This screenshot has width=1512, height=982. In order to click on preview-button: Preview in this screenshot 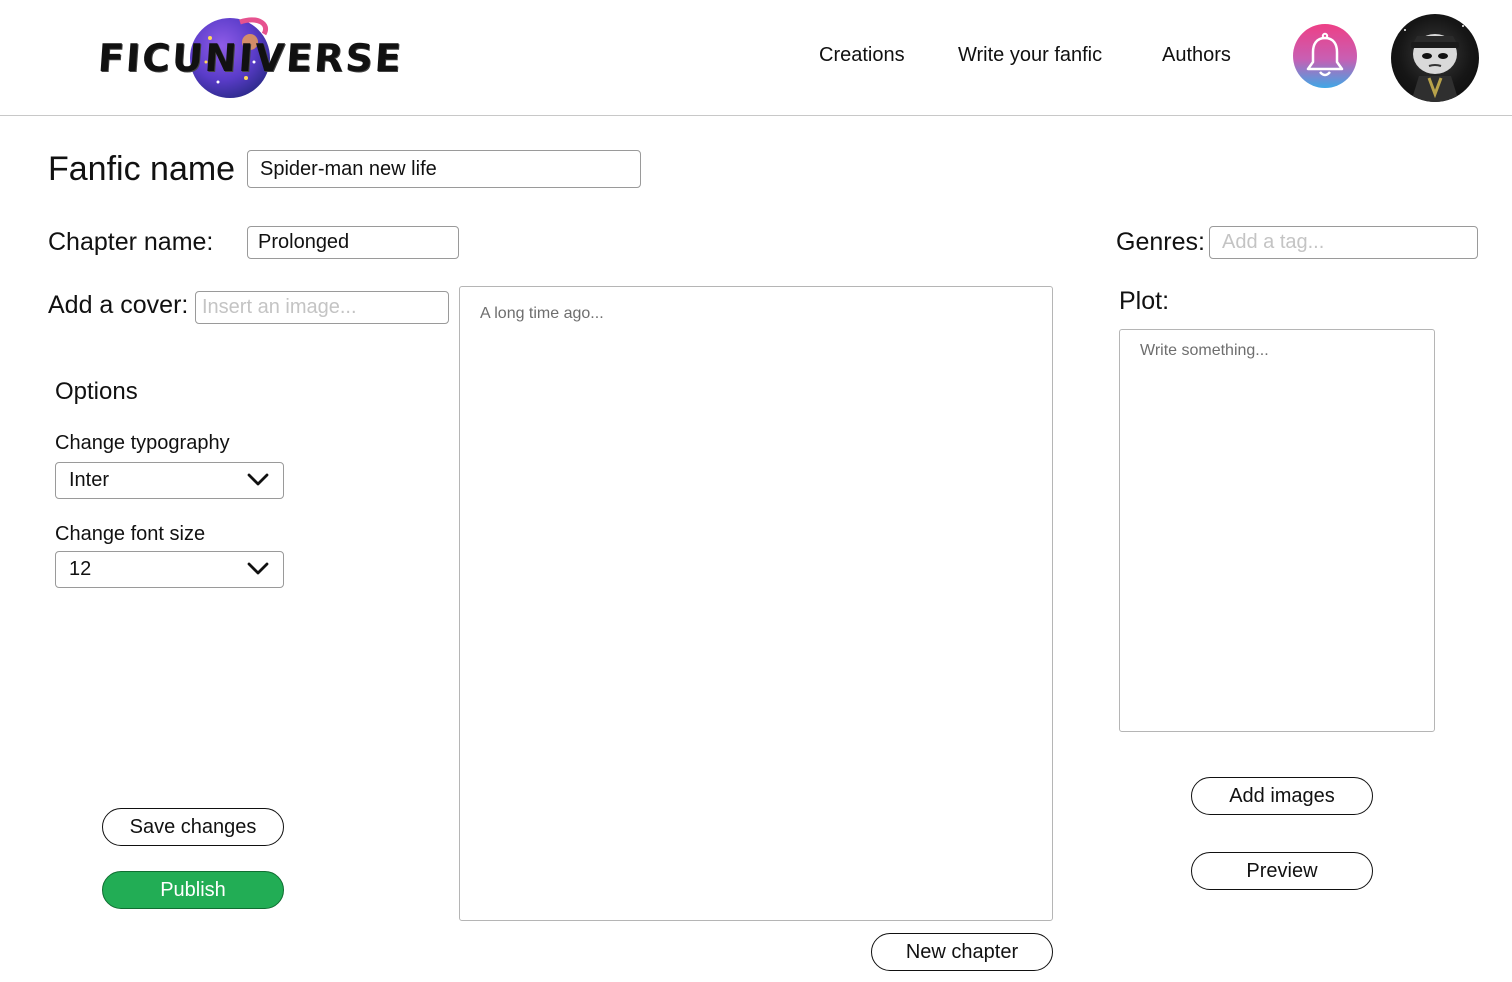, I will do `click(1282, 871)`.